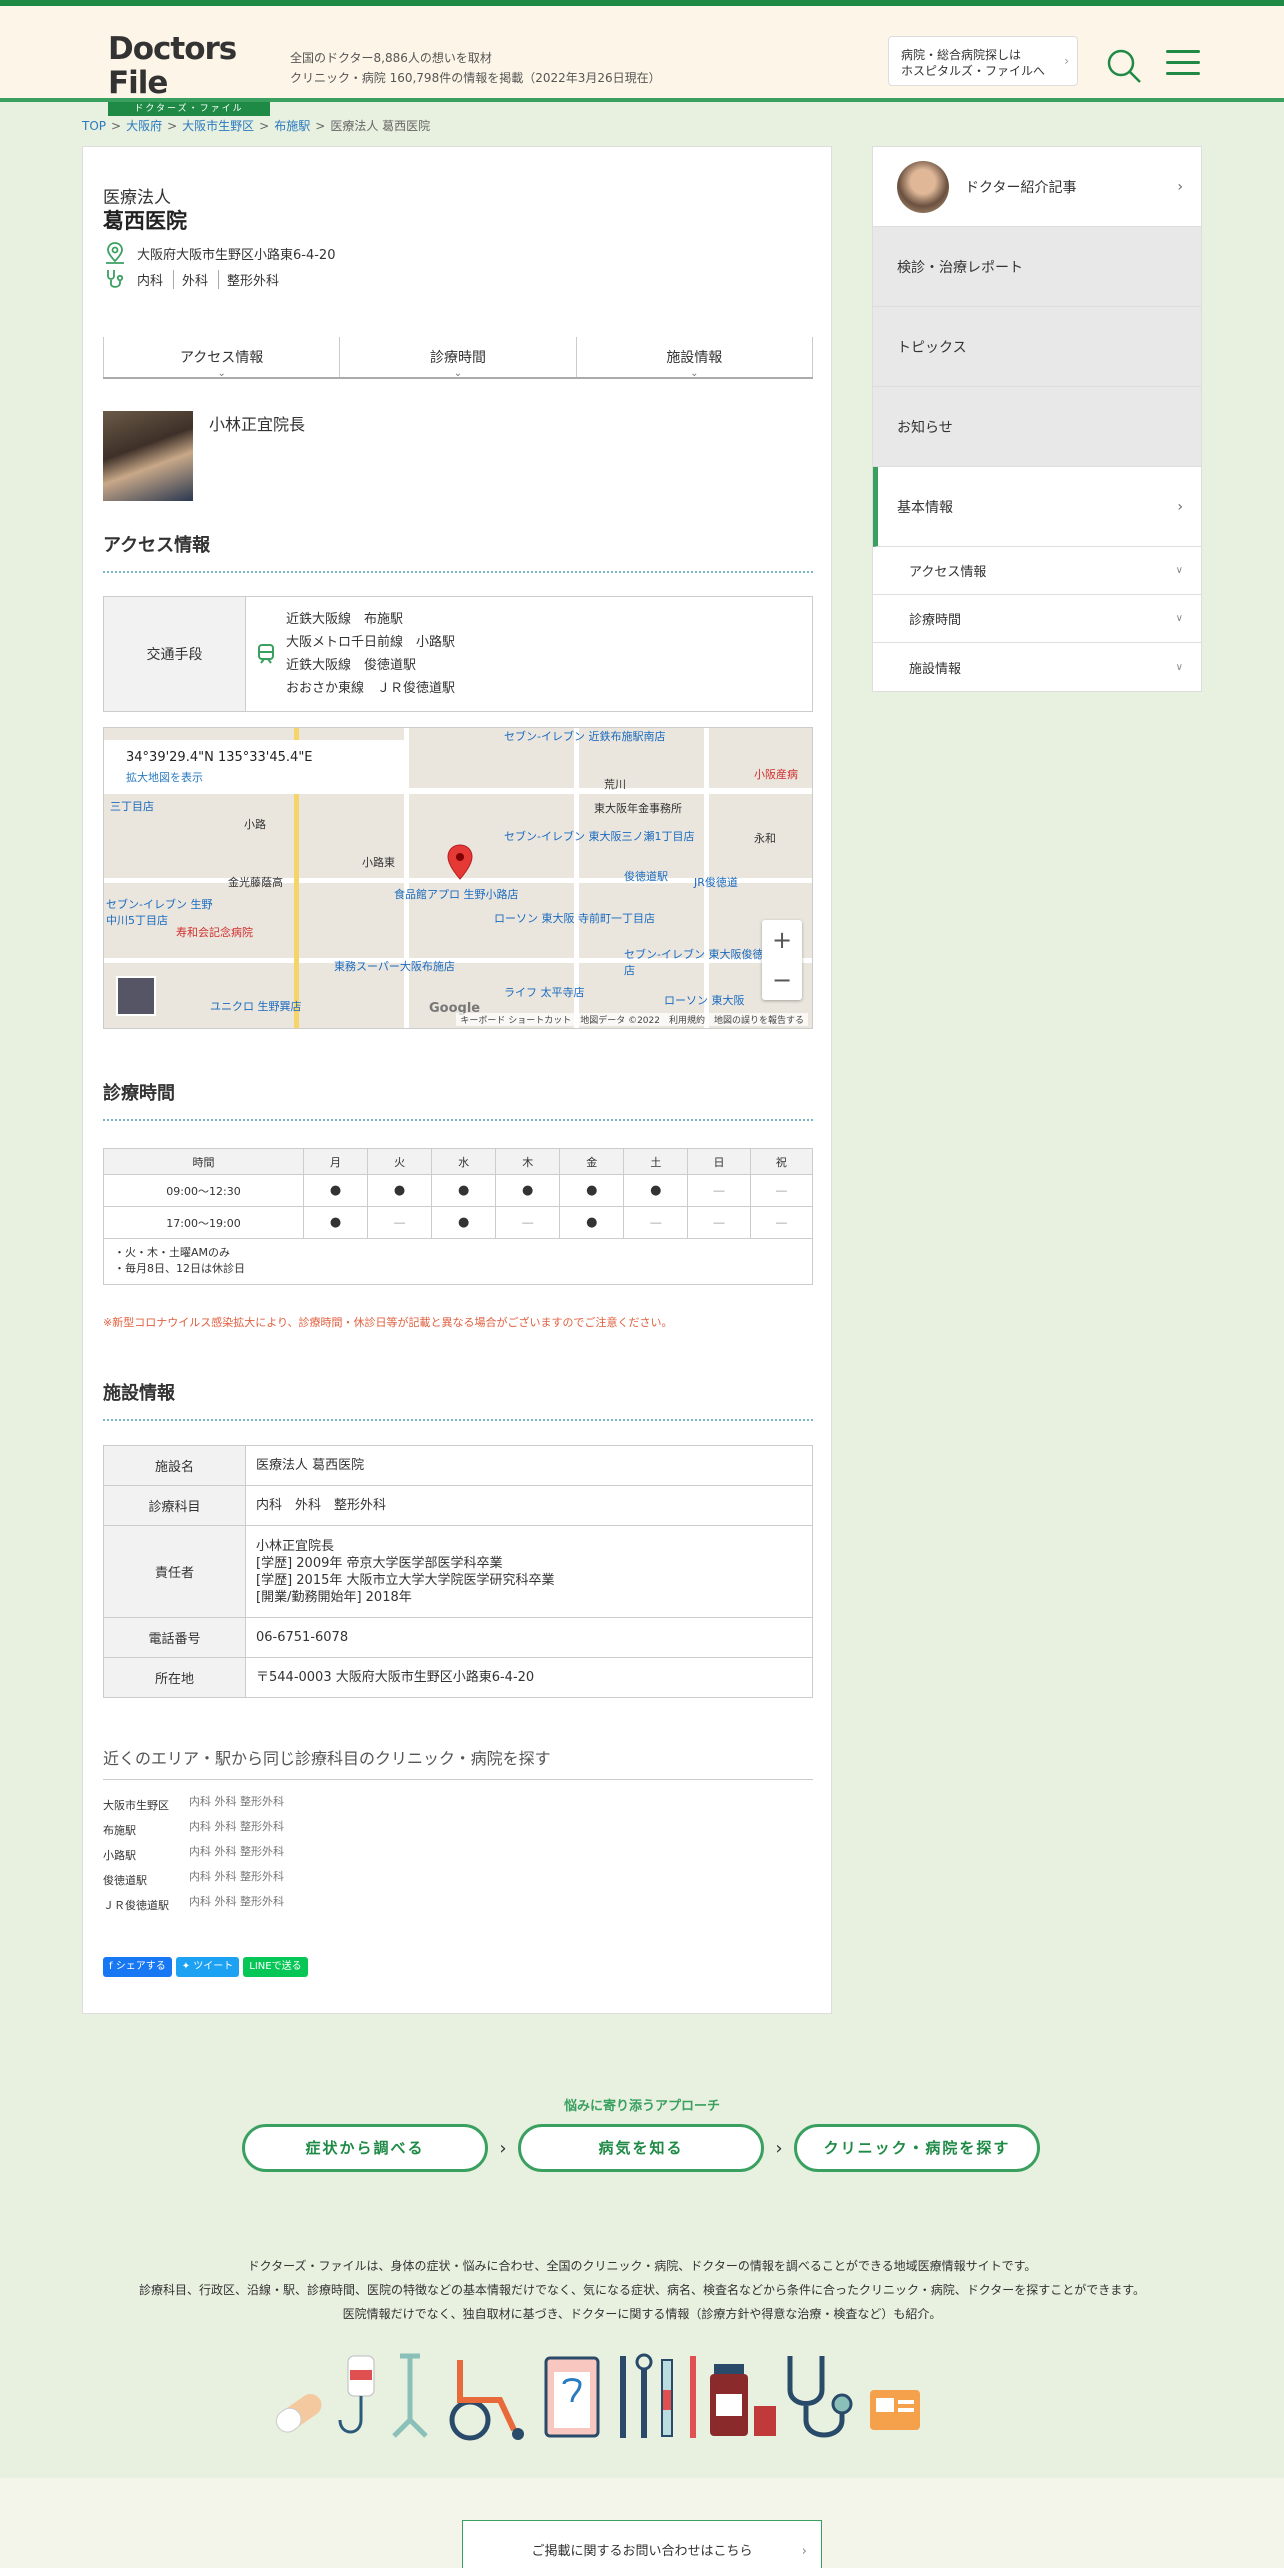 The height and width of the screenshot is (2568, 1284). I want to click on breadcrumb-top: TOP, so click(94, 126).